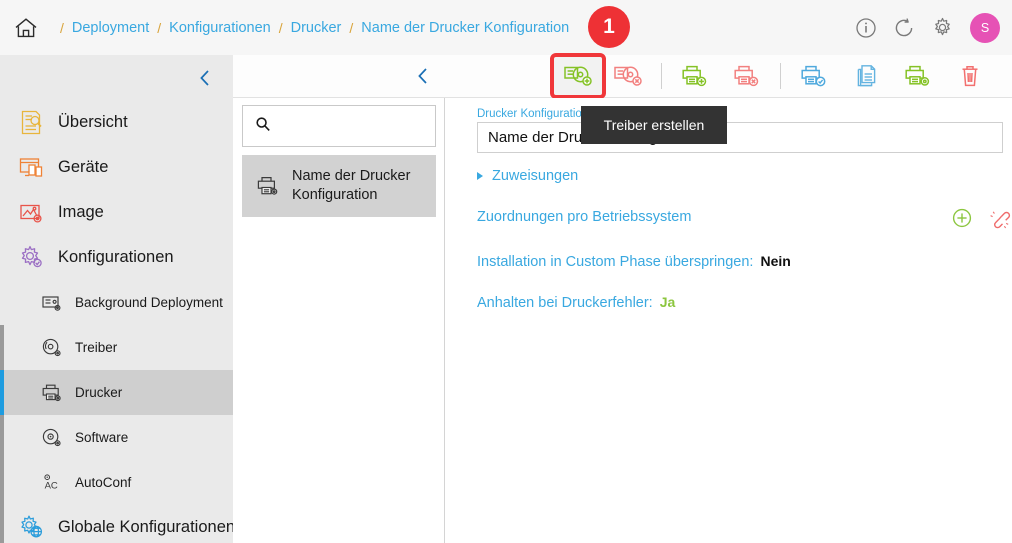 Image resolution: width=1012 pixels, height=543 pixels. I want to click on driver-disc-icon, so click(52, 348).